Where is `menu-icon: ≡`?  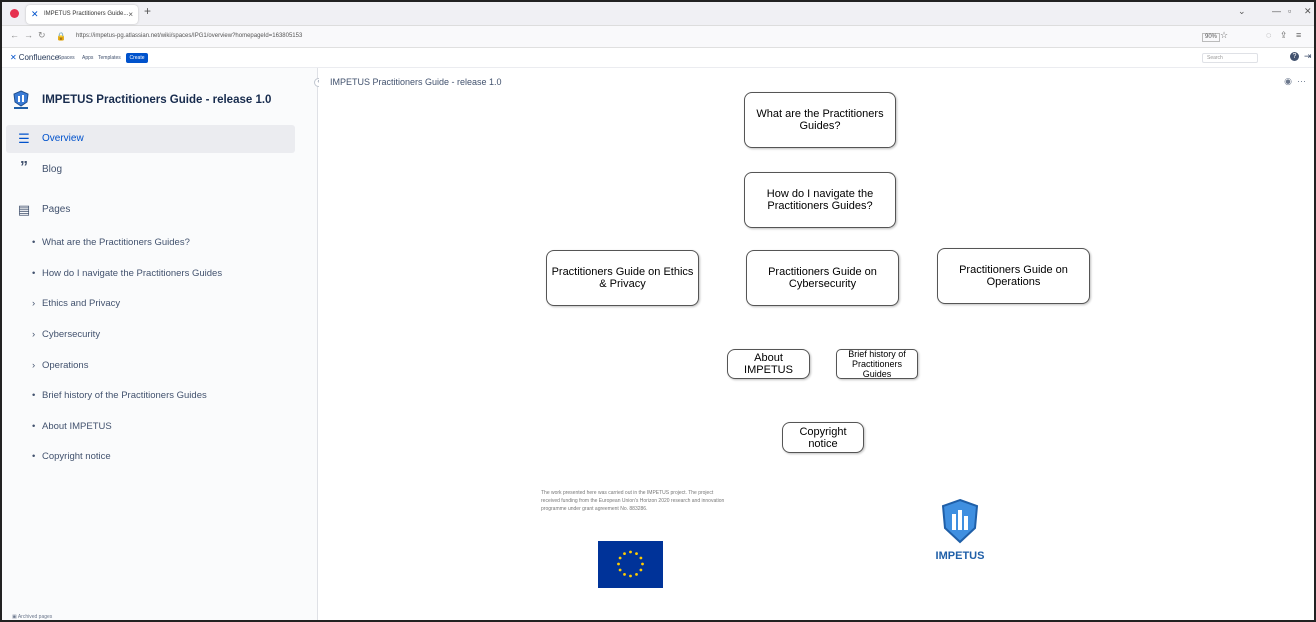 menu-icon: ≡ is located at coordinates (1298, 35).